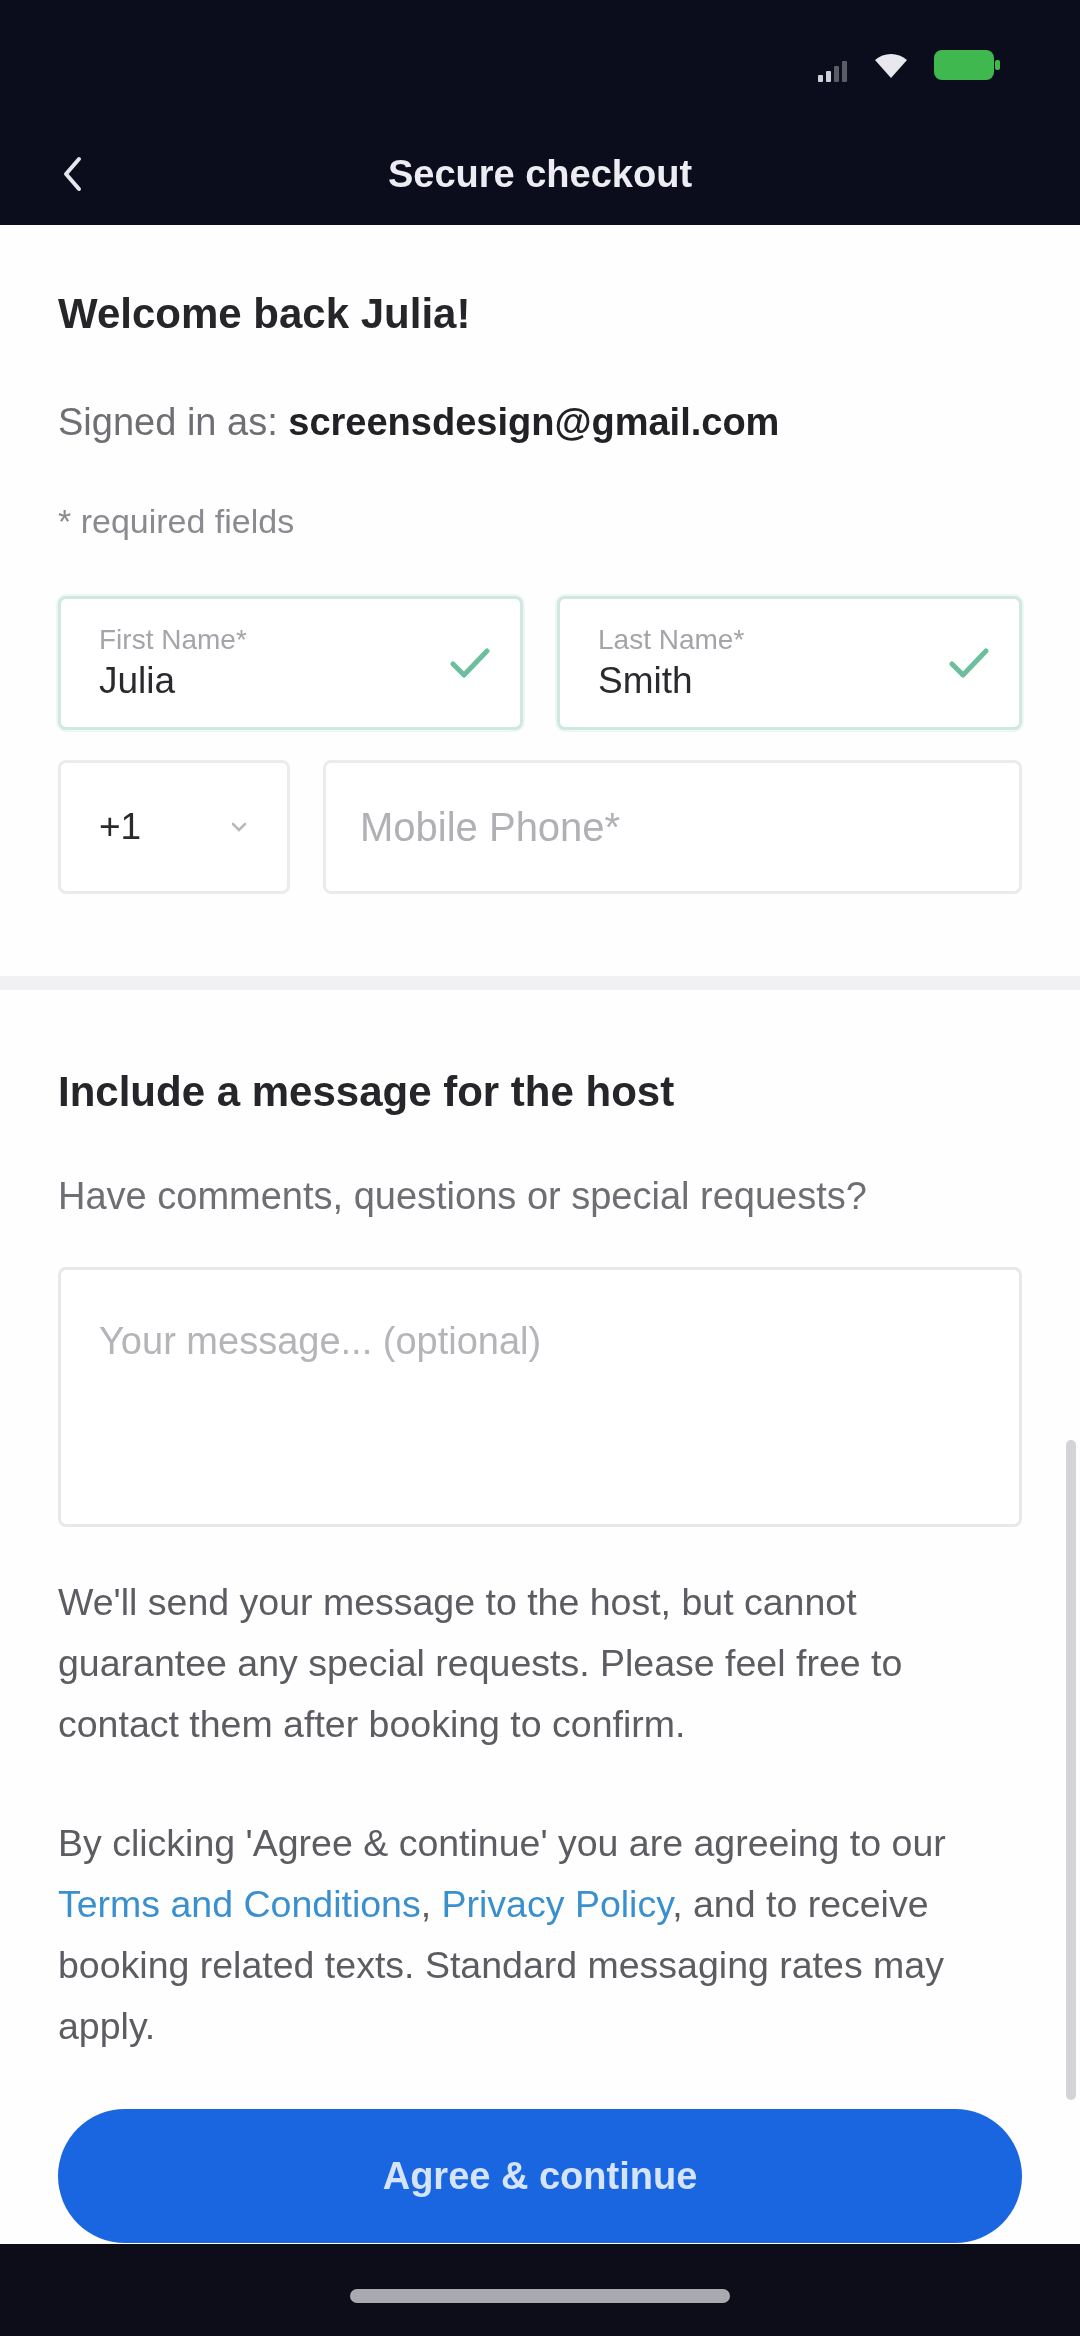 This screenshot has height=2336, width=1080. What do you see at coordinates (290, 663) in the screenshot?
I see `name-field: First Name* Julia` at bounding box center [290, 663].